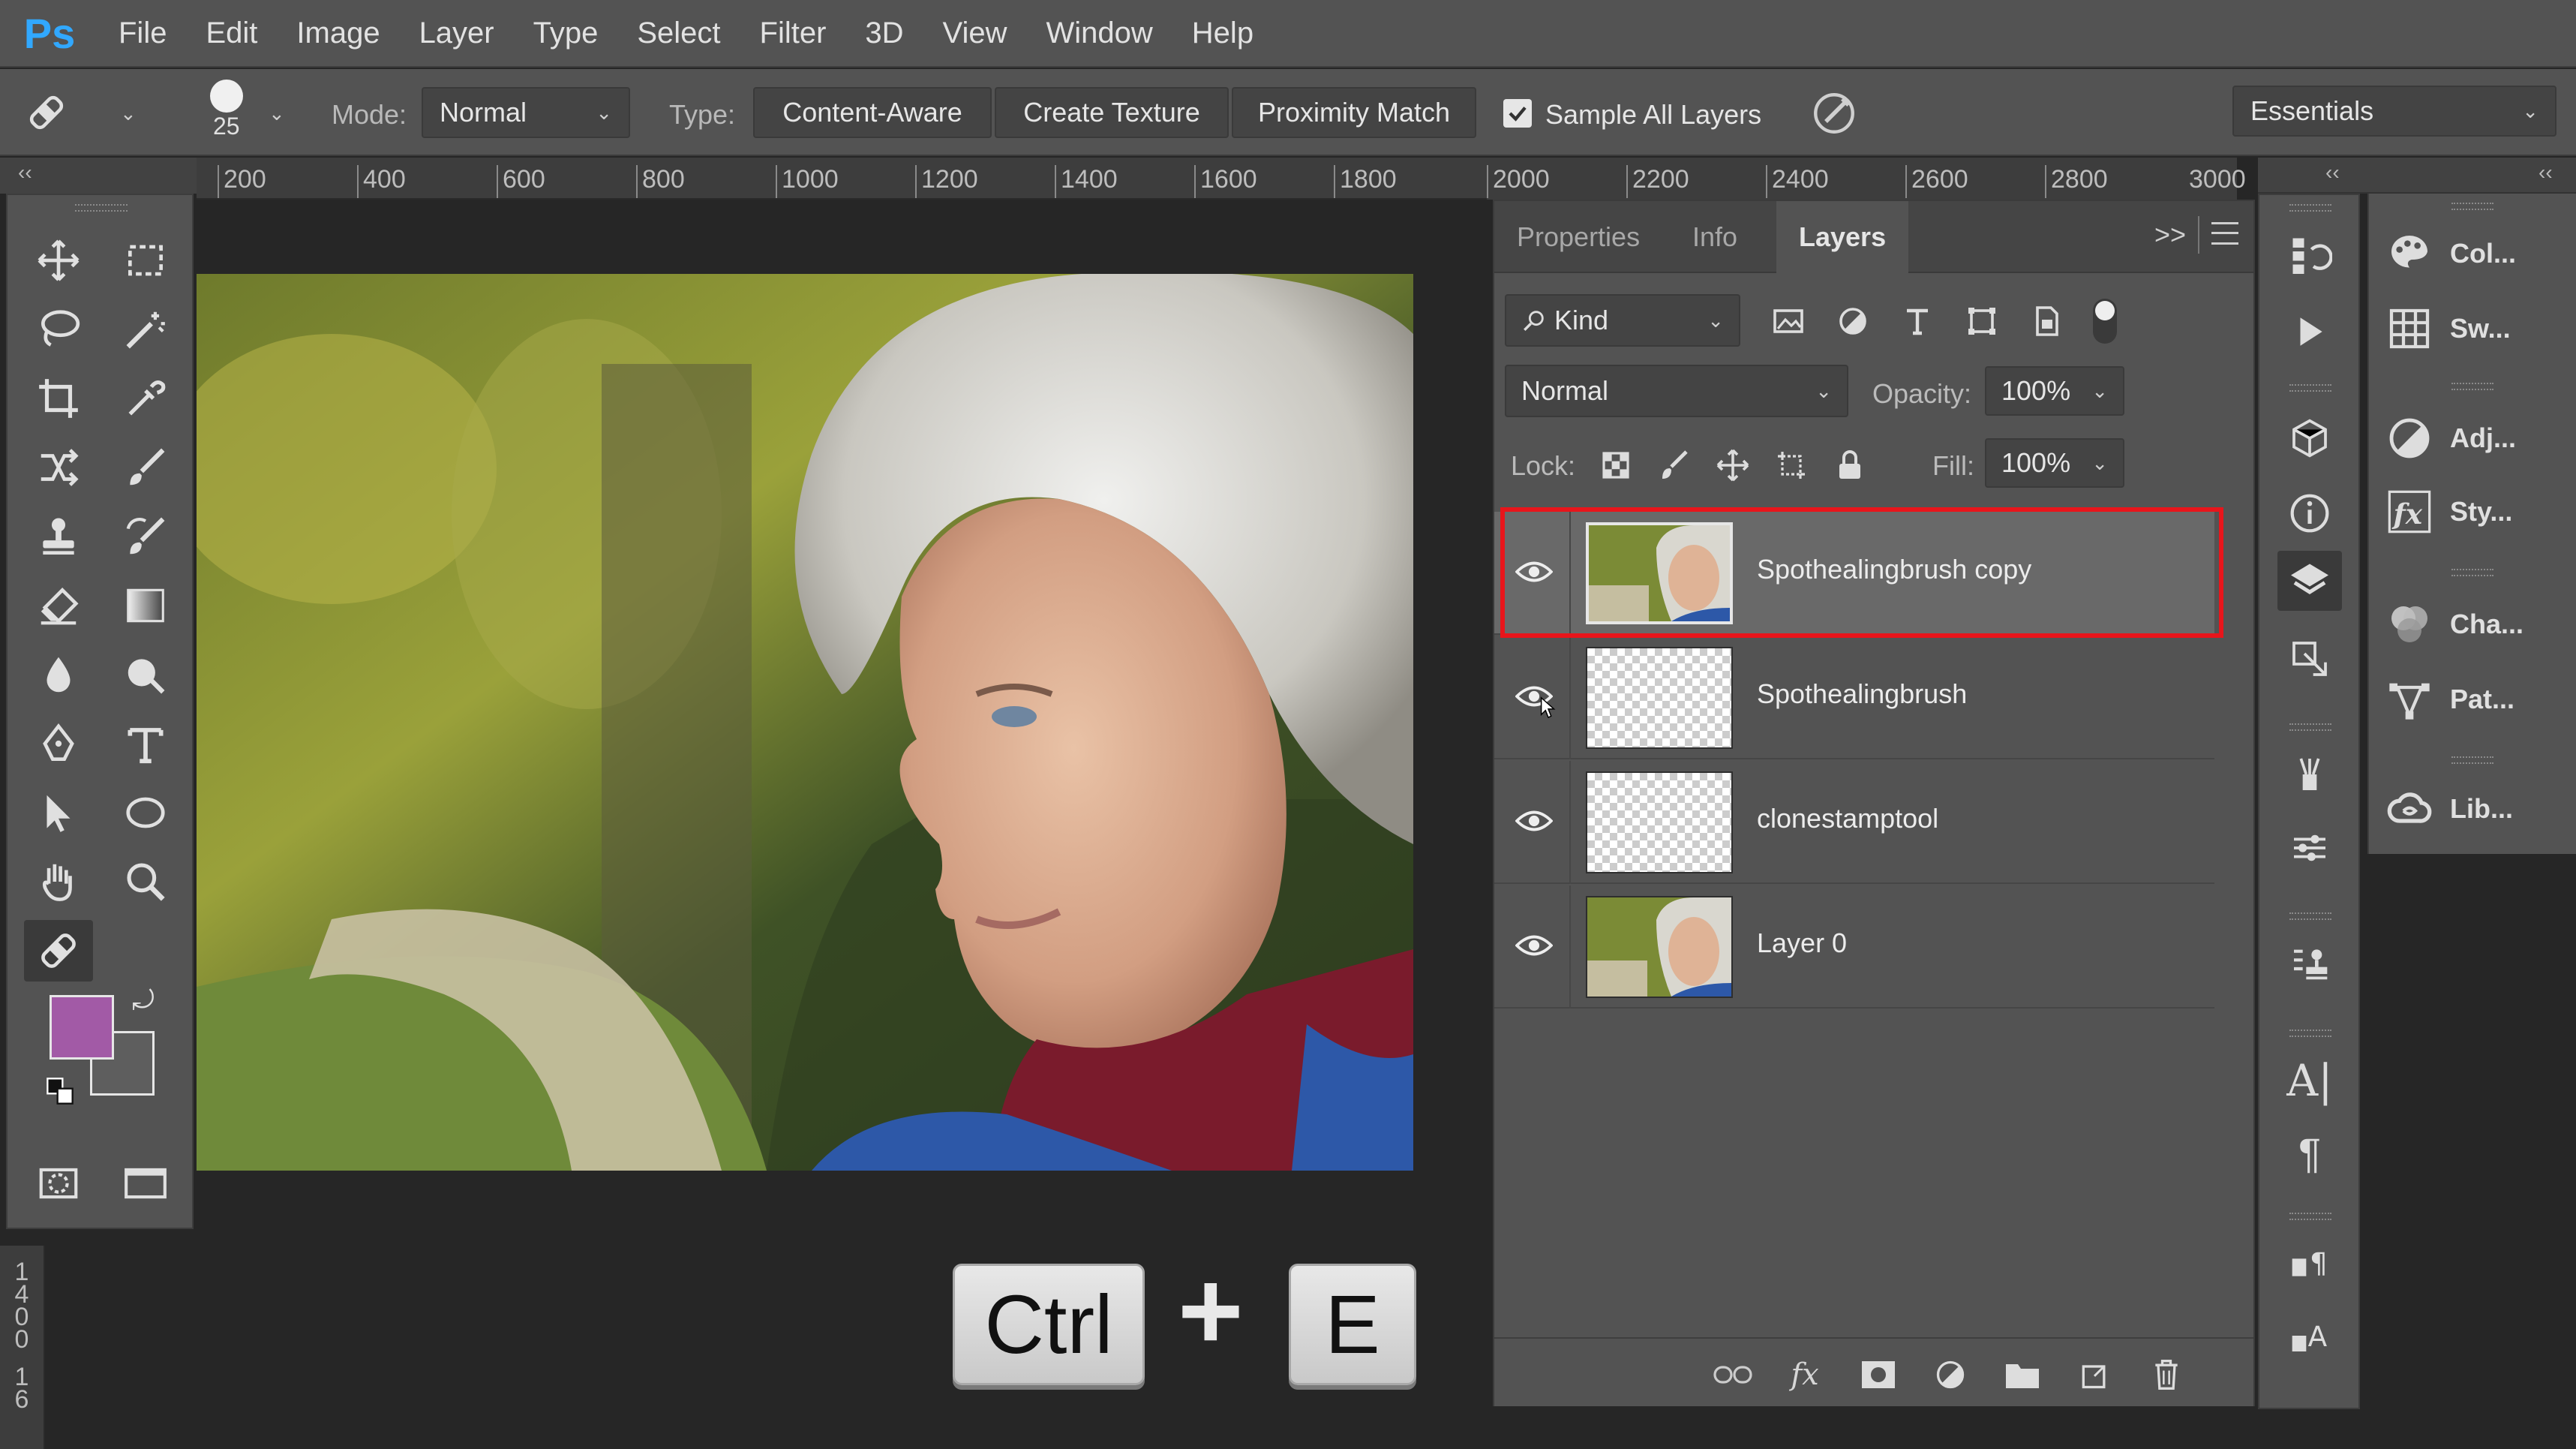  I want to click on default-colors-icon, so click(60, 1091).